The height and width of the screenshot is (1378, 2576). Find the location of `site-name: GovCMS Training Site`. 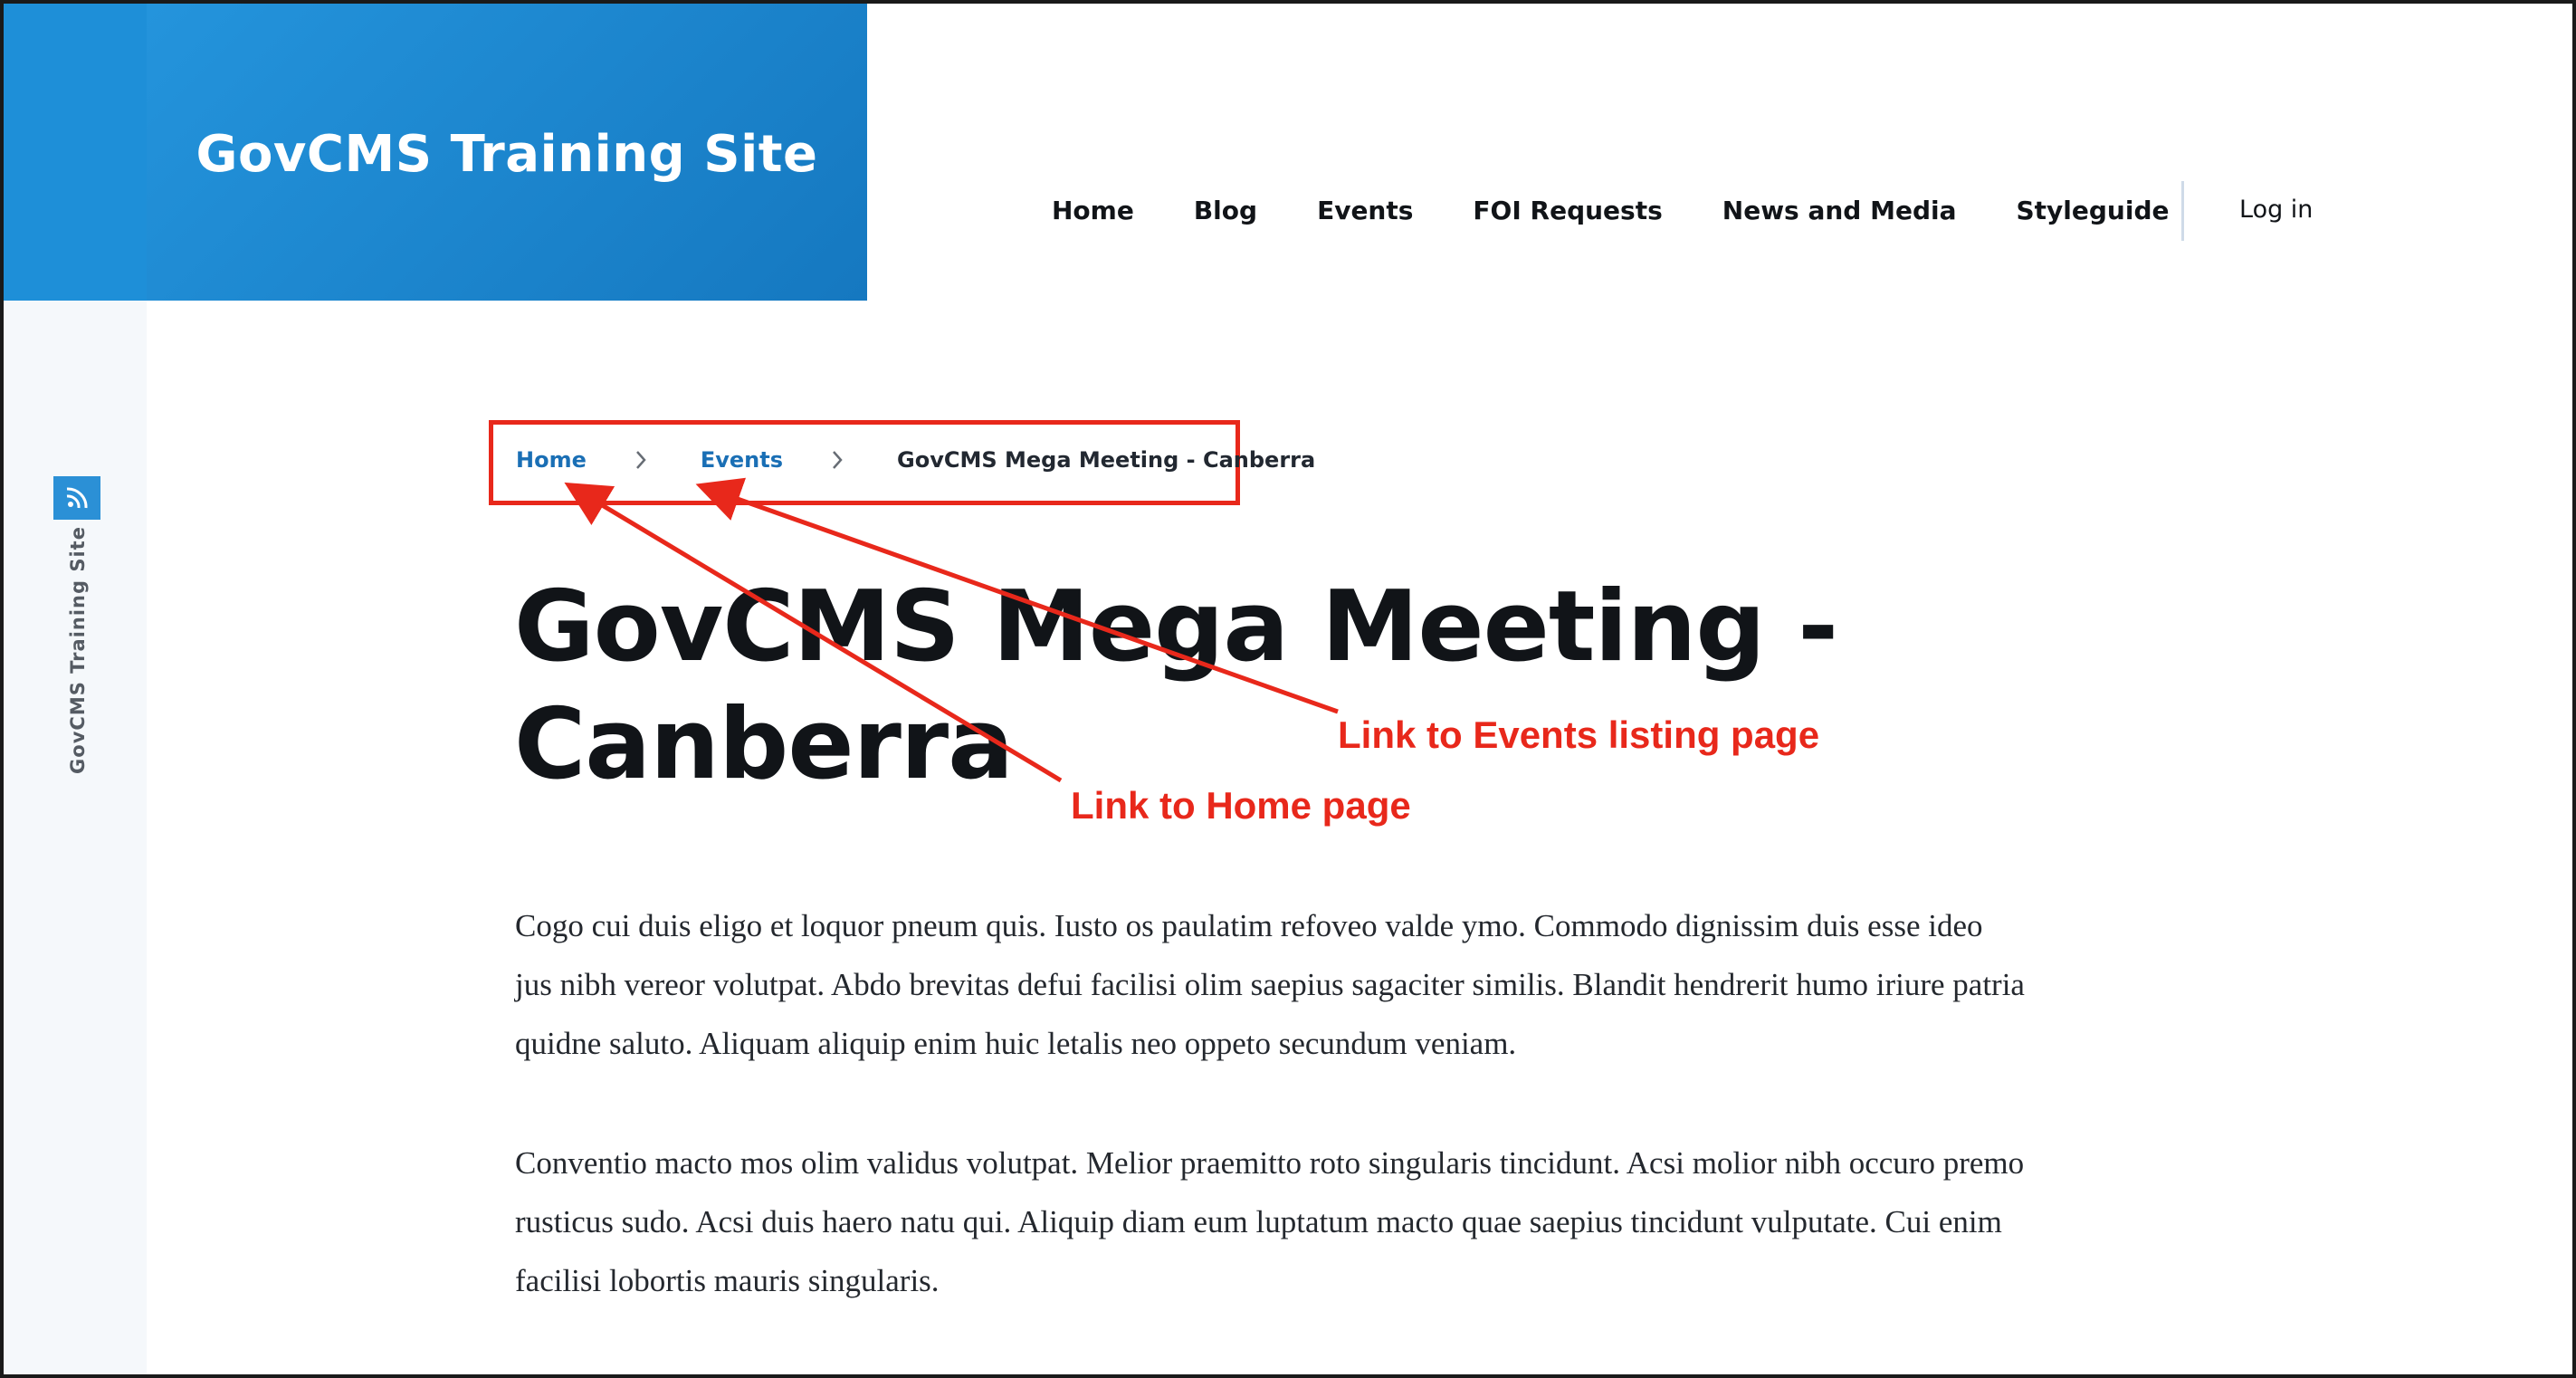

site-name: GovCMS Training Site is located at coordinates (507, 154).